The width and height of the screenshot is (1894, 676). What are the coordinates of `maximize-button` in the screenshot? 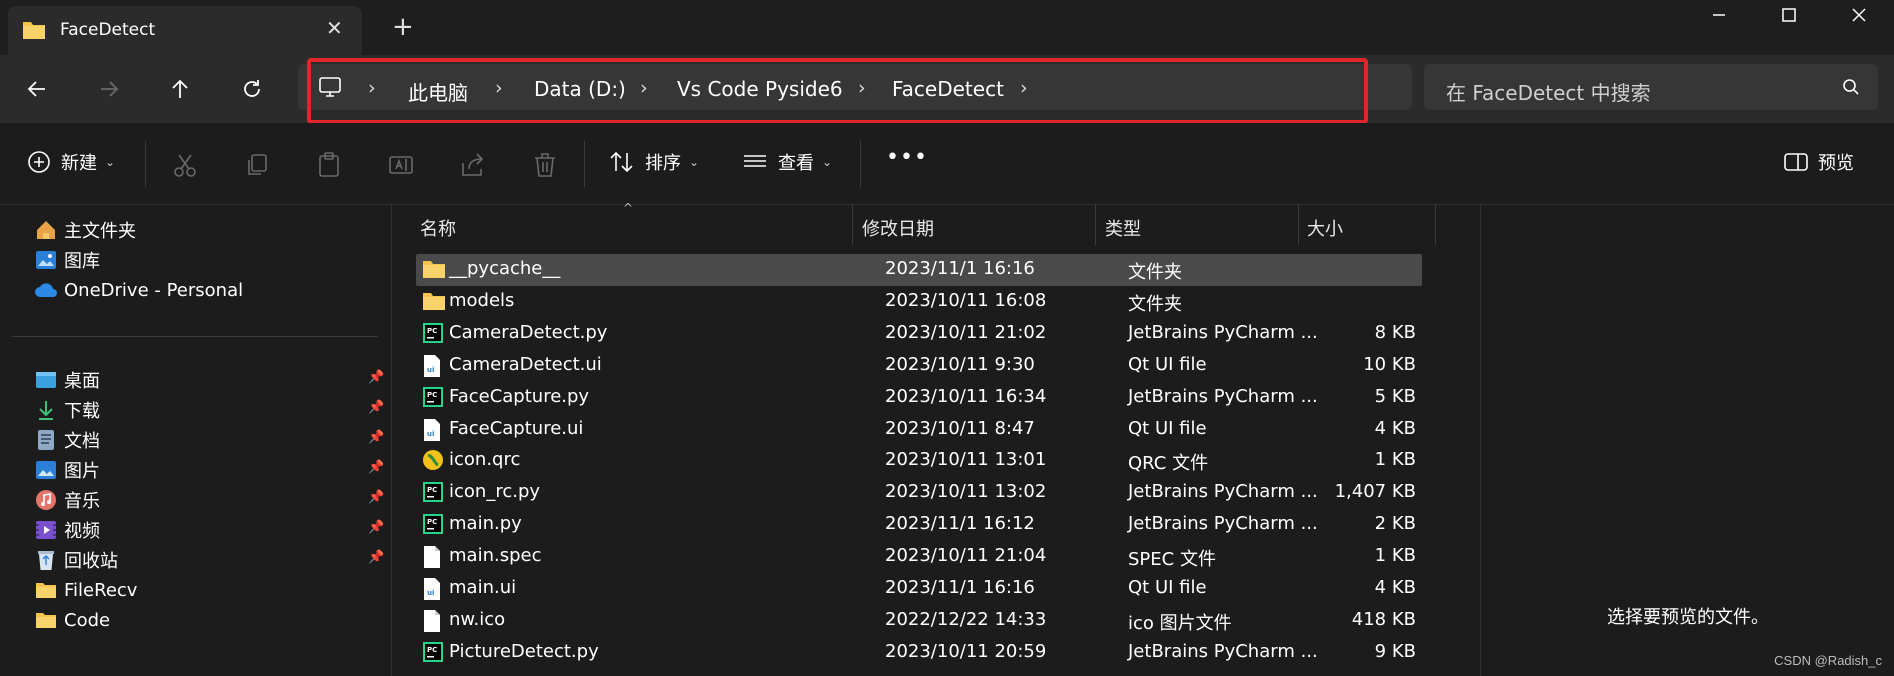 It's located at (1789, 15).